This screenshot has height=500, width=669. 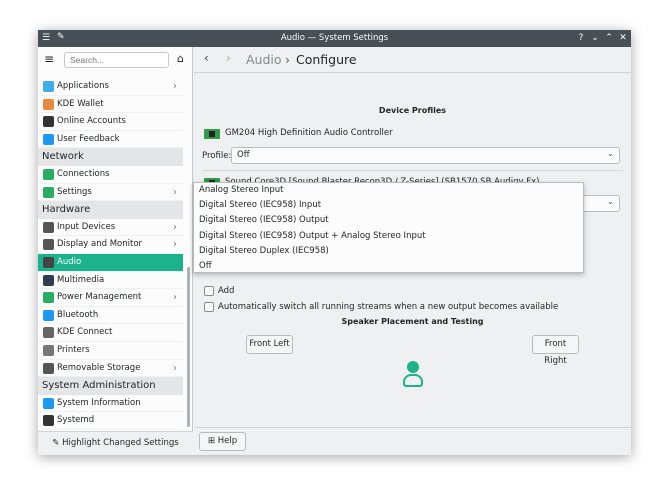 I want to click on back-icon: ‹, so click(x=206, y=58).